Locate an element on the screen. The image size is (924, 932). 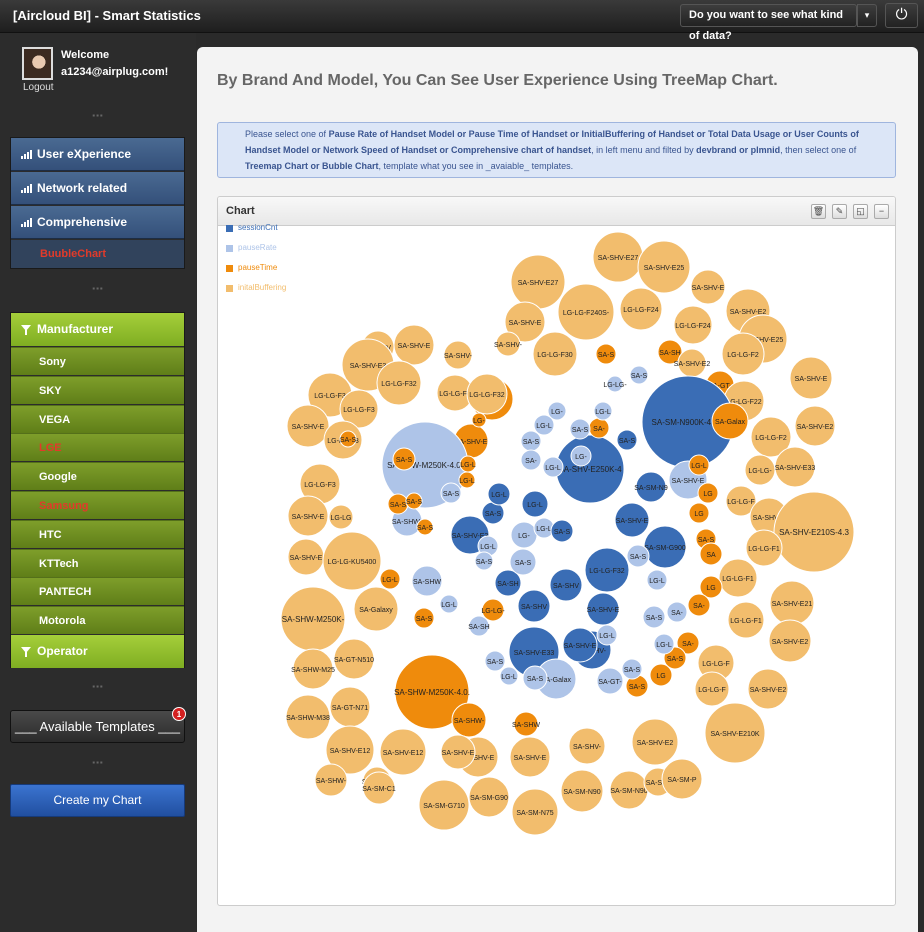
filter-item-google: Google is located at coordinates (97, 476).